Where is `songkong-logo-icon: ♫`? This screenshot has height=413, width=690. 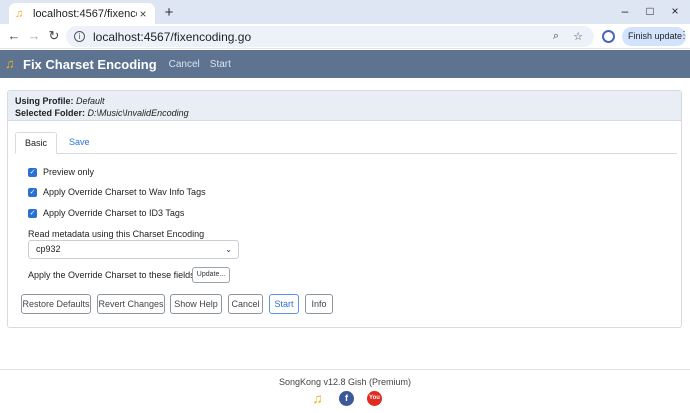 songkong-logo-icon: ♫ is located at coordinates (10, 63).